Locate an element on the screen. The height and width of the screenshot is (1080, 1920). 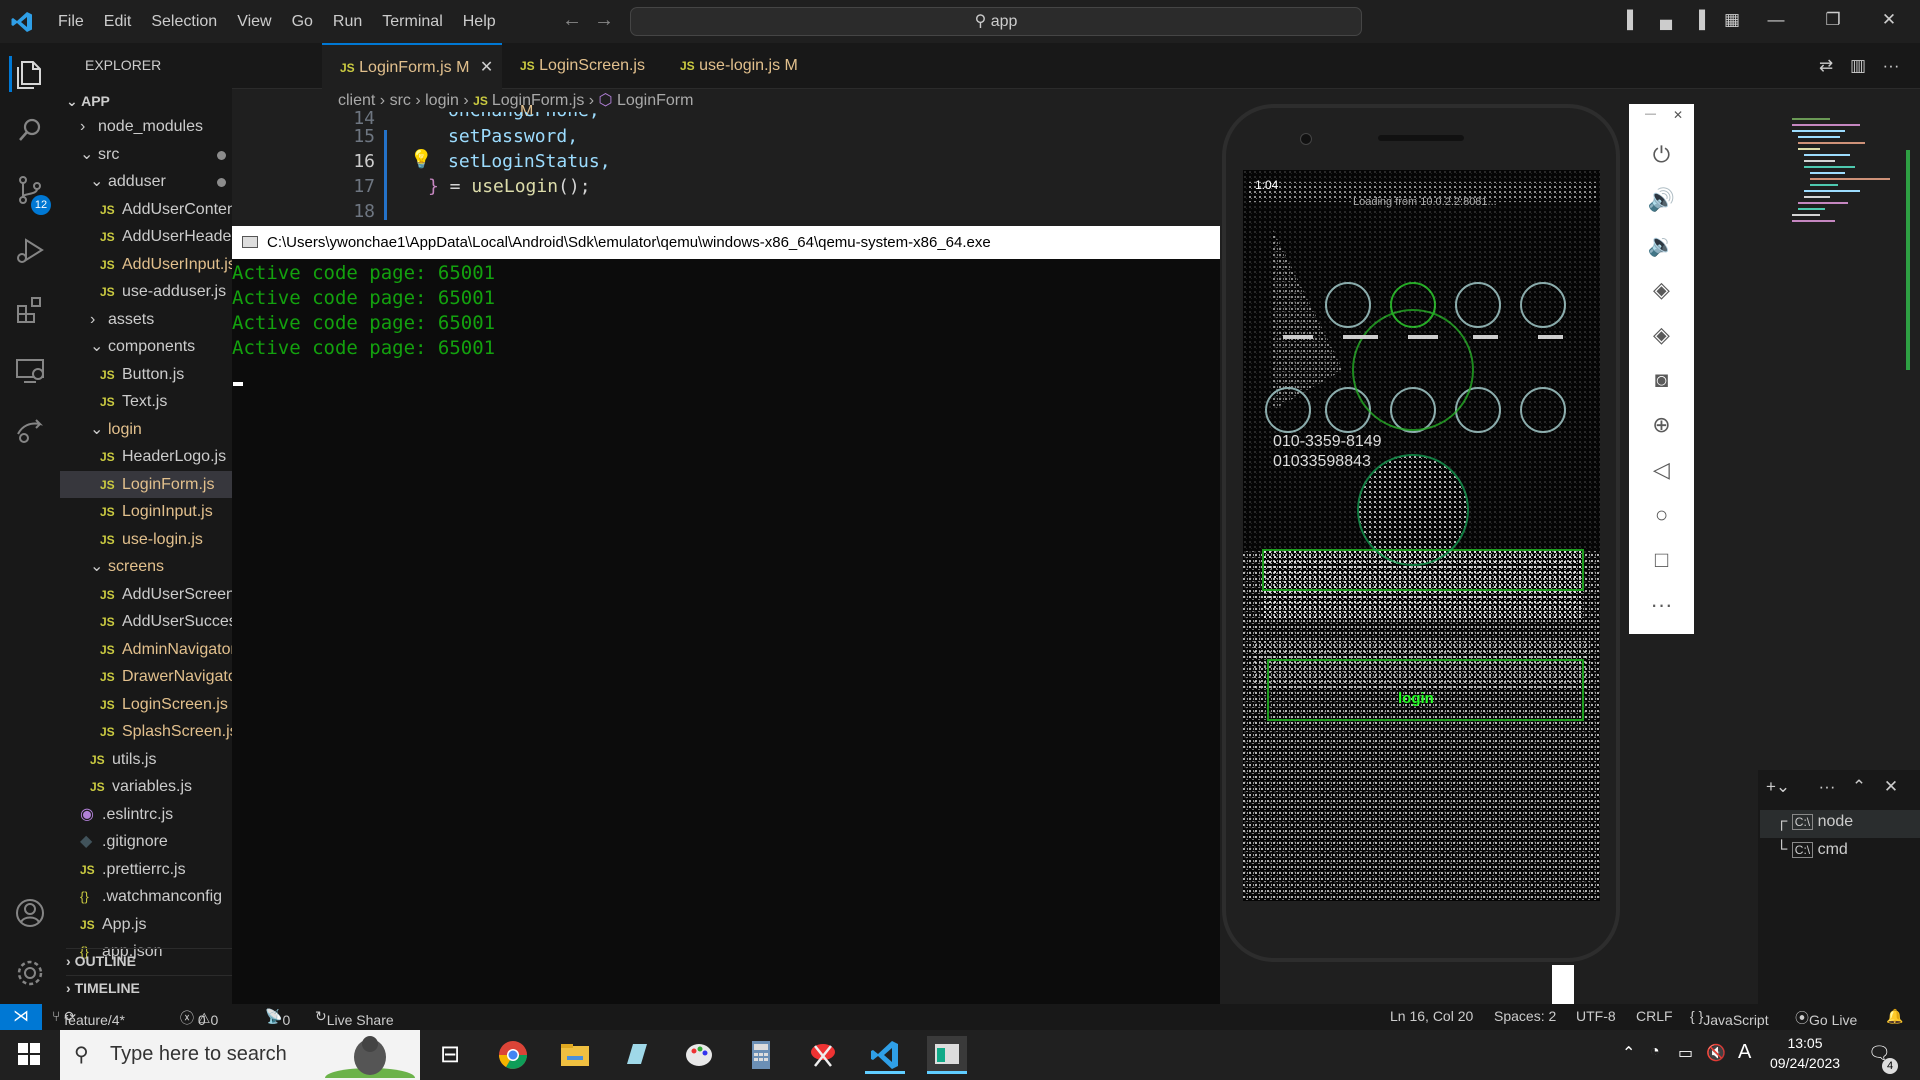
terminal-more-icon: ··· is located at coordinates (1827, 787).